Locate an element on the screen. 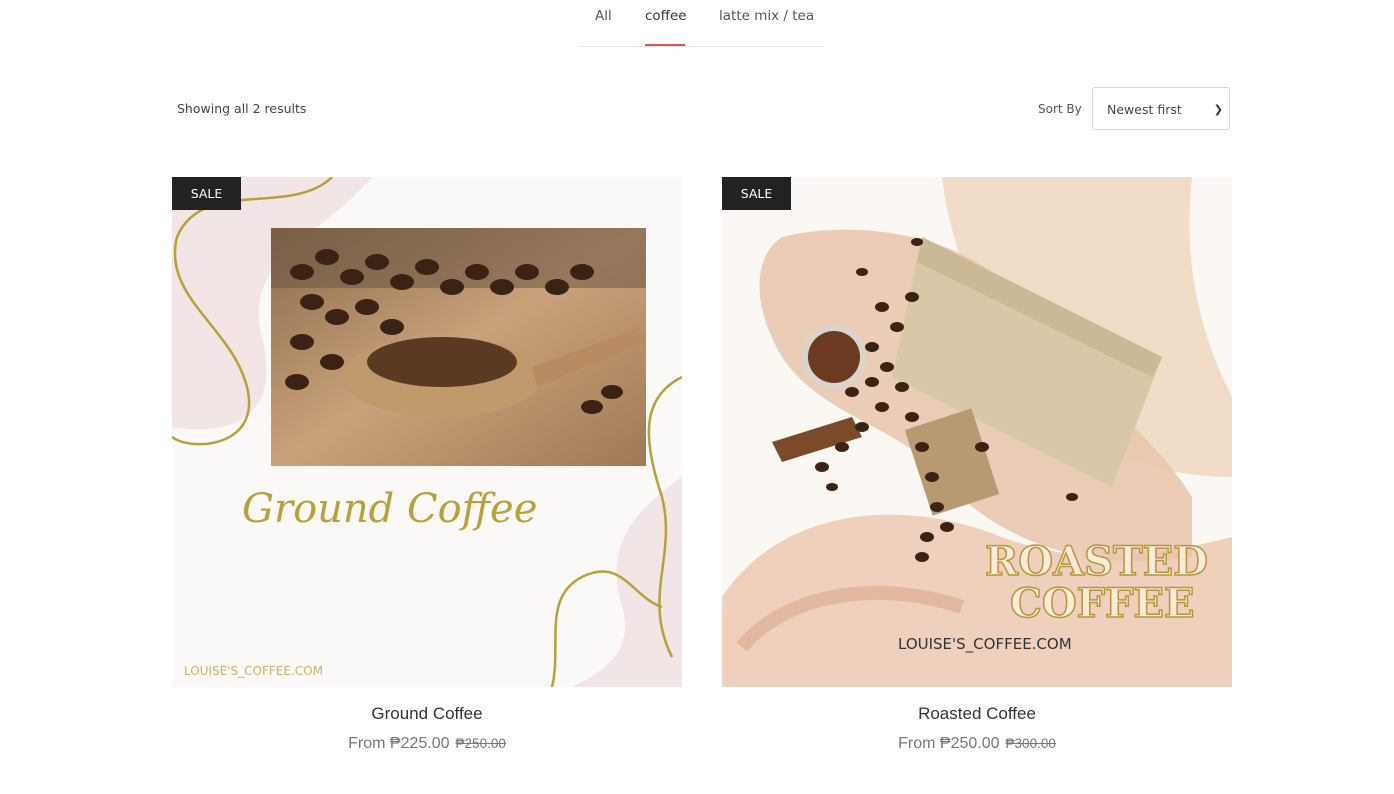 This screenshot has width=1394, height=794. image-title-text: Ground Coffee is located at coordinates (389, 509).